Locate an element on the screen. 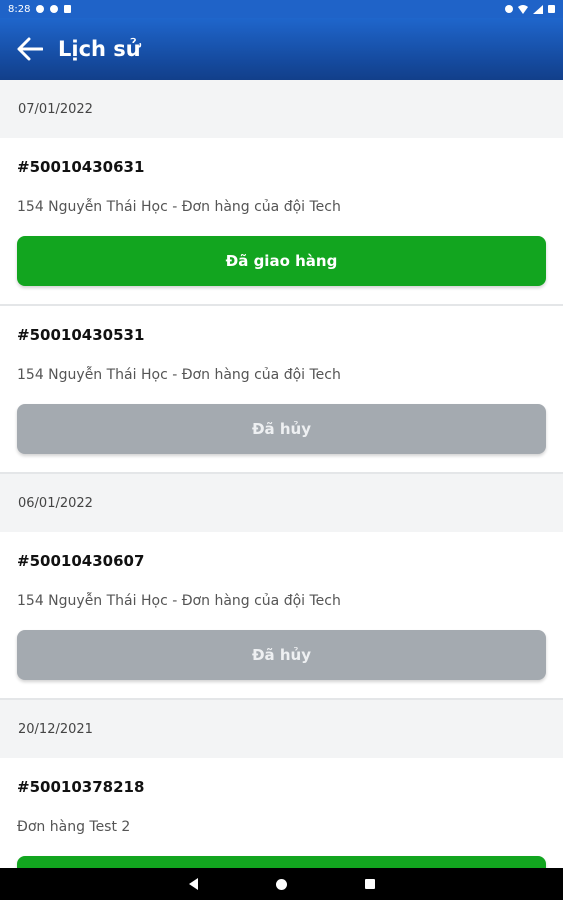 Image resolution: width=563 pixels, height=900 pixels. status-bar: 8:28 is located at coordinates (281, 9).